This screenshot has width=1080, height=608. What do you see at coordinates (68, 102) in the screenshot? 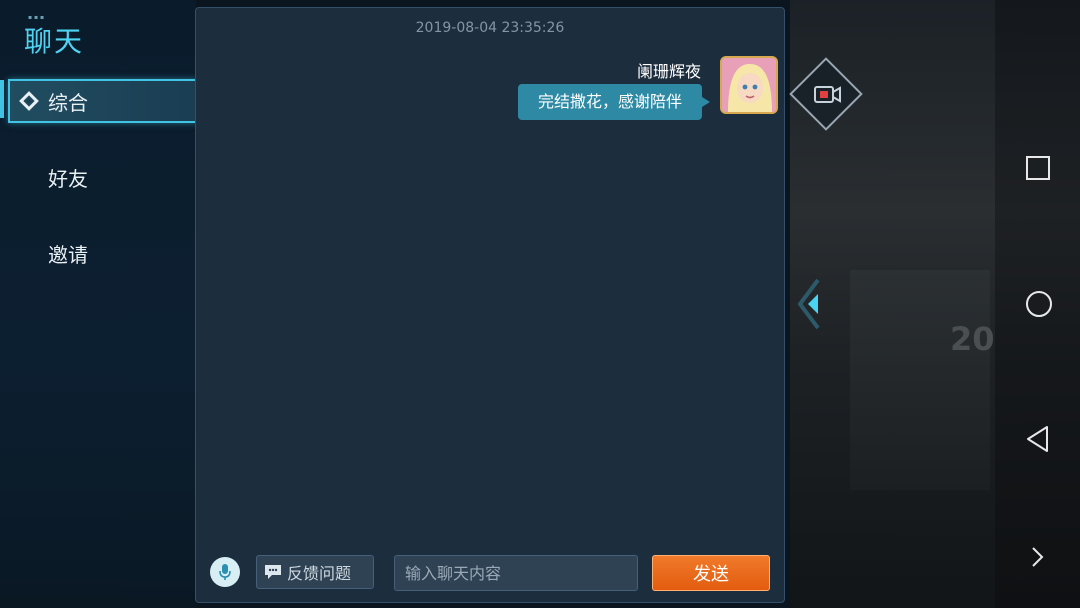
I see `tab-general-label: 综合` at bounding box center [68, 102].